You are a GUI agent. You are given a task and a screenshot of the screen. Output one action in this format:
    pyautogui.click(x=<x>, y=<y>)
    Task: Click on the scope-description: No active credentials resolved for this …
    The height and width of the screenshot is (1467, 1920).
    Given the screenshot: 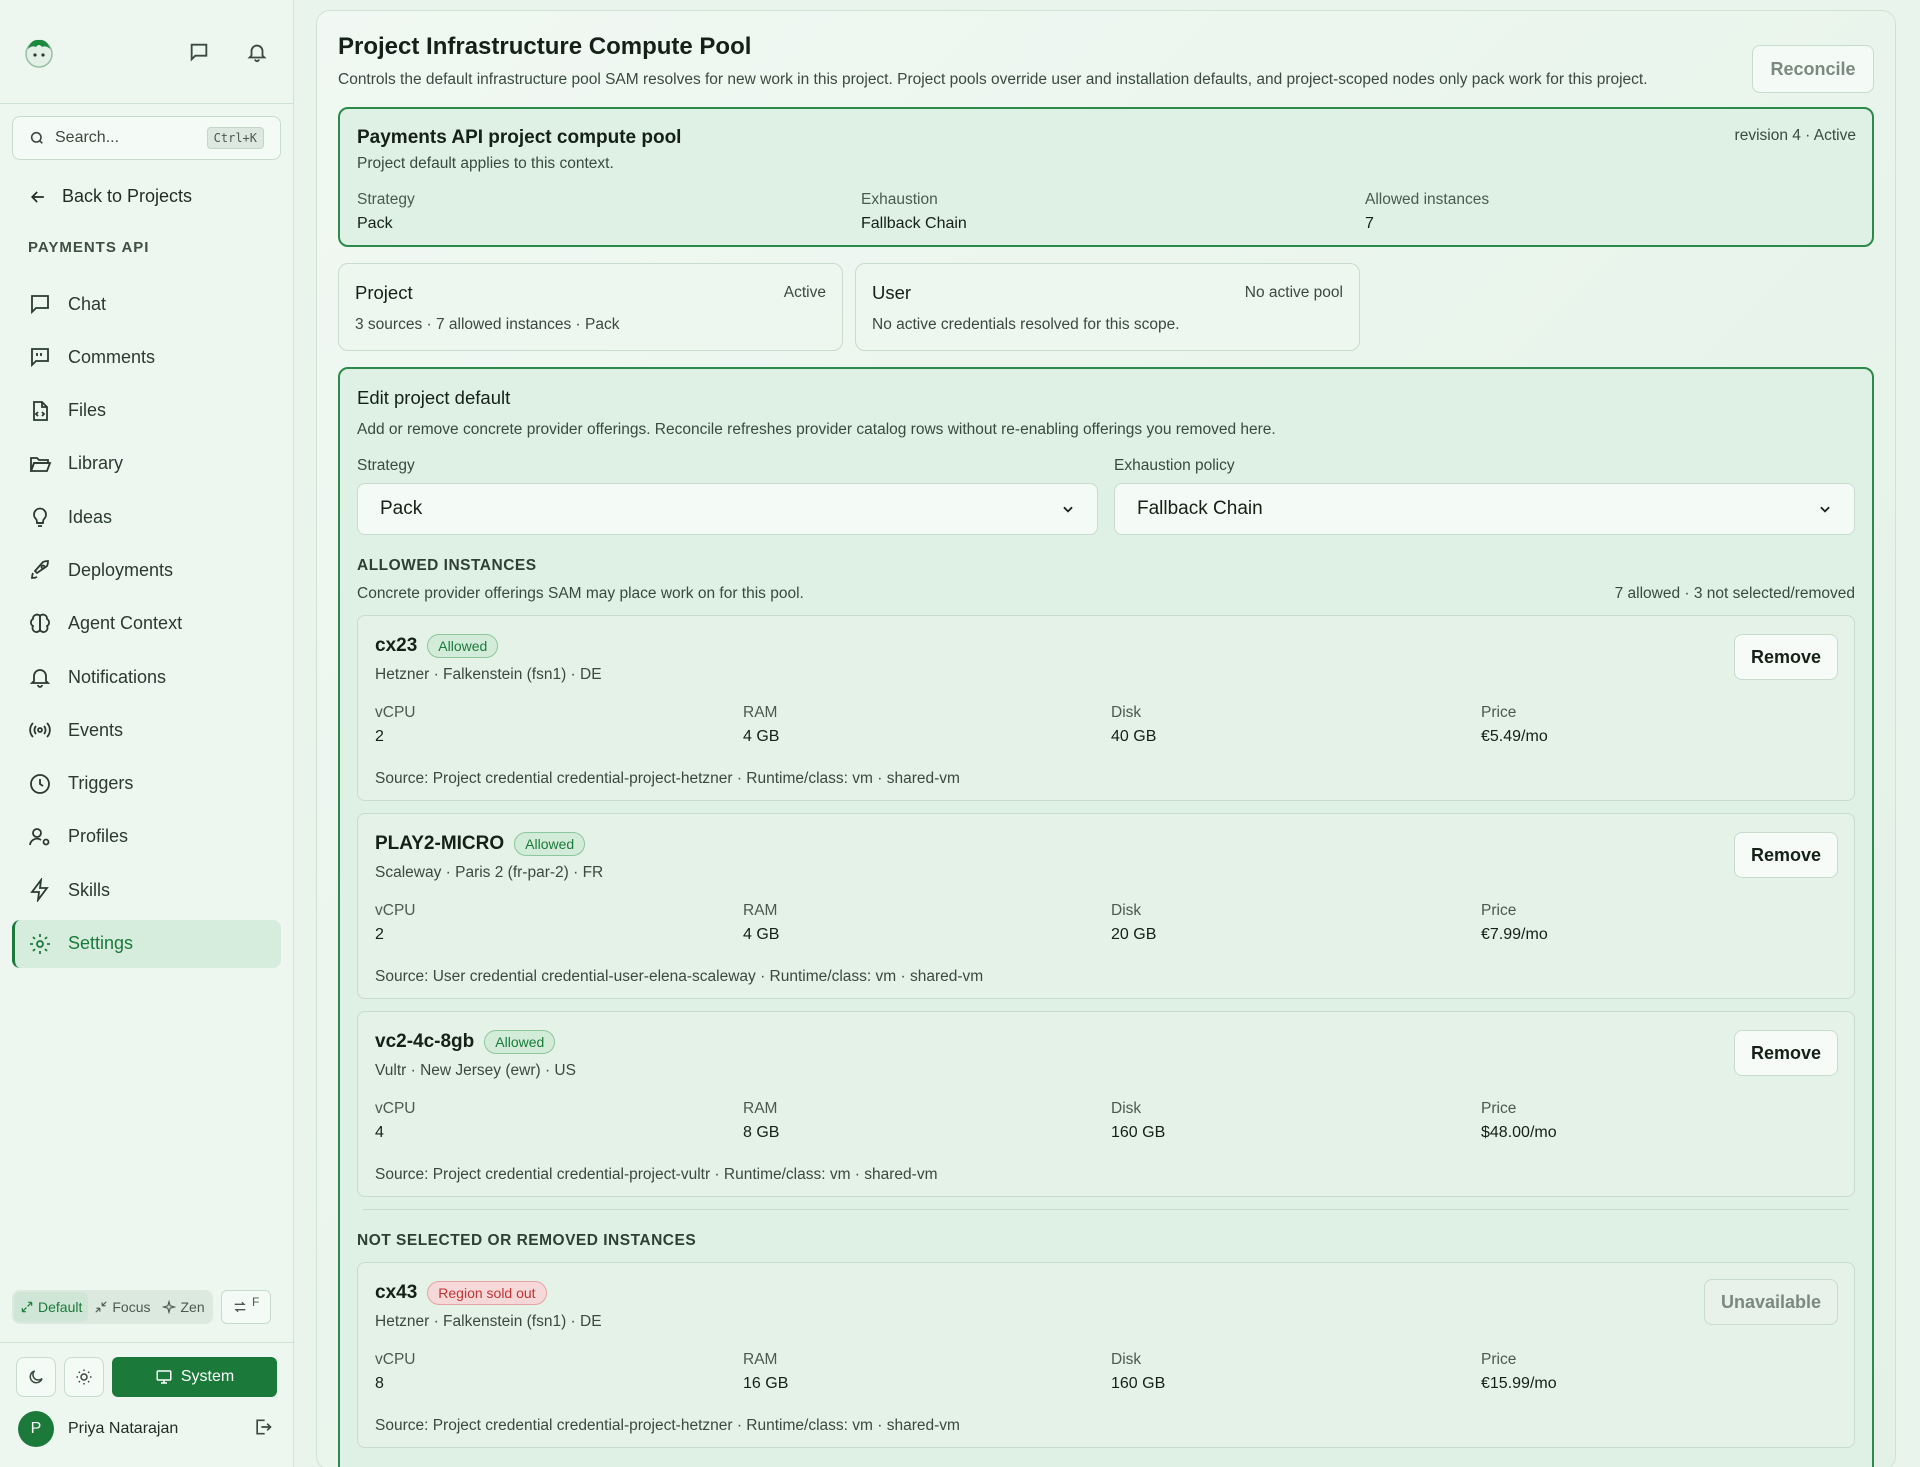 What is the action you would take?
    pyautogui.click(x=1026, y=324)
    